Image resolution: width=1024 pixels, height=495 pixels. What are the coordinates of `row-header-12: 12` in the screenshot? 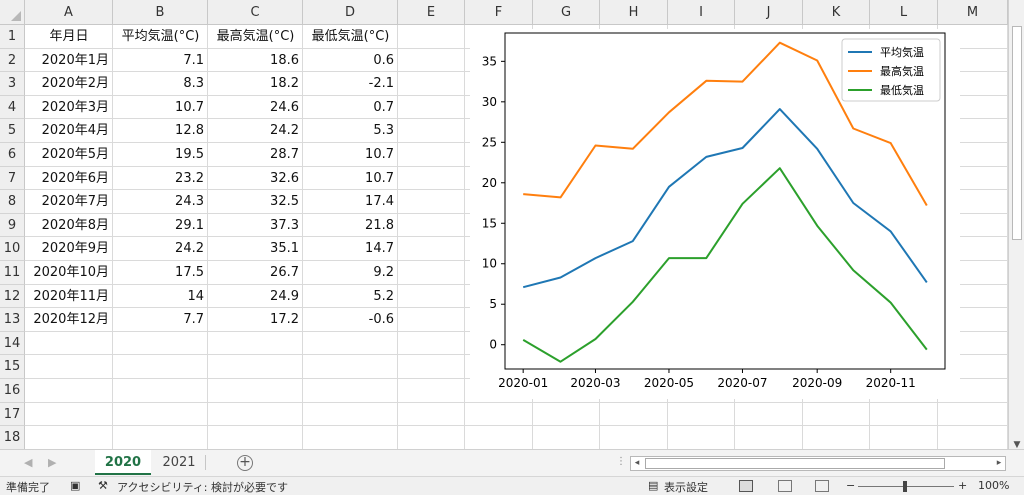 It's located at (12, 296).